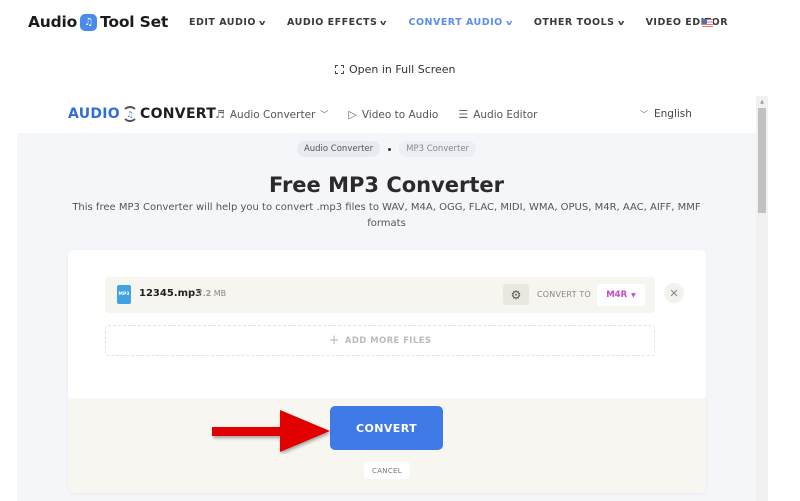  I want to click on gear-icon: ⚙, so click(516, 294).